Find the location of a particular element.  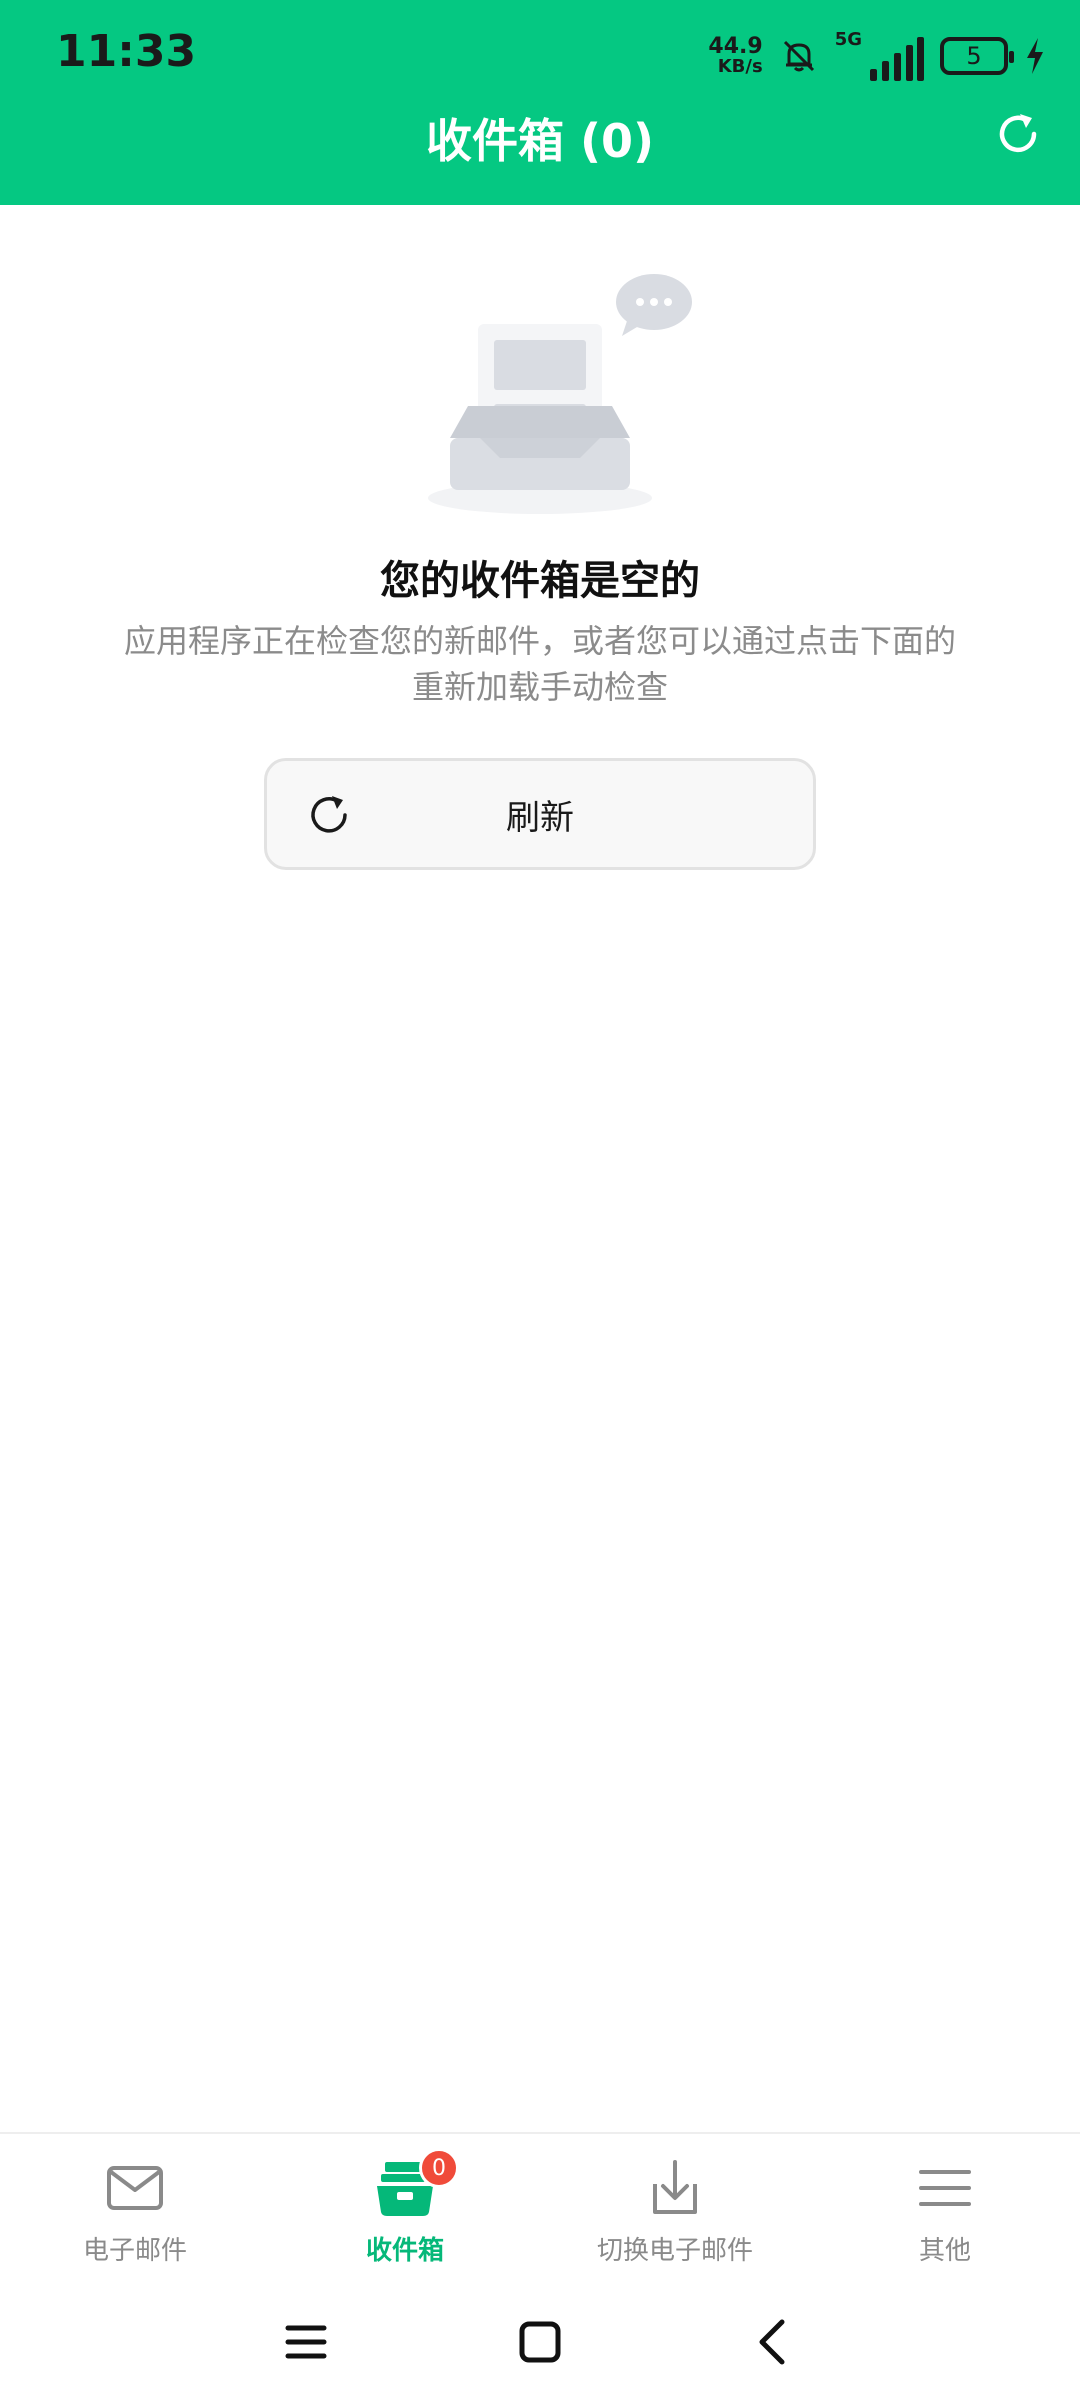

cell-signal: 5G is located at coordinates (879, 56).